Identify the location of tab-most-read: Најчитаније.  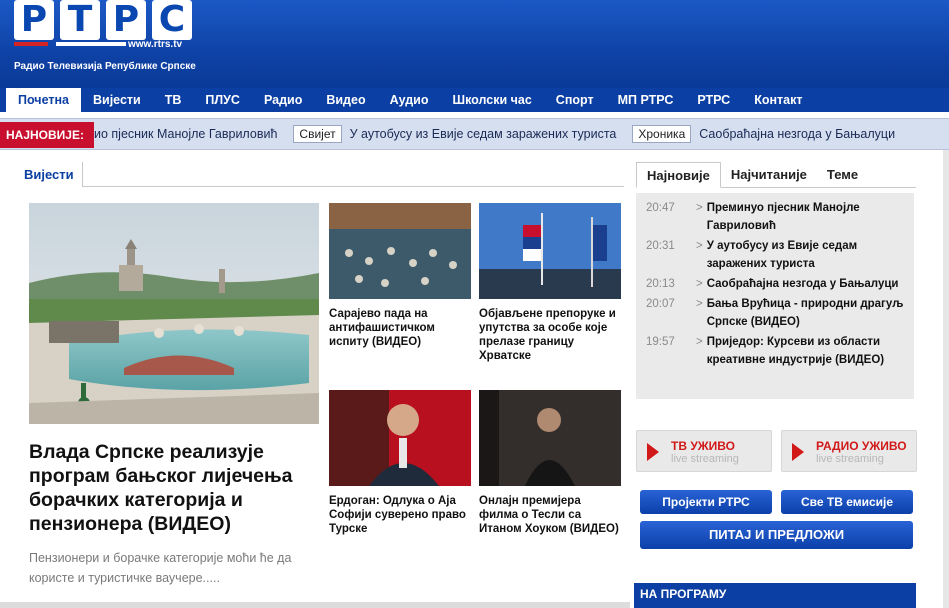
(769, 174).